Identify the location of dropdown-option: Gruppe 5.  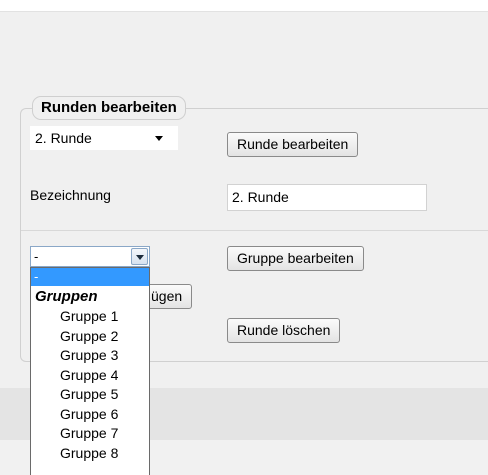
(90, 395).